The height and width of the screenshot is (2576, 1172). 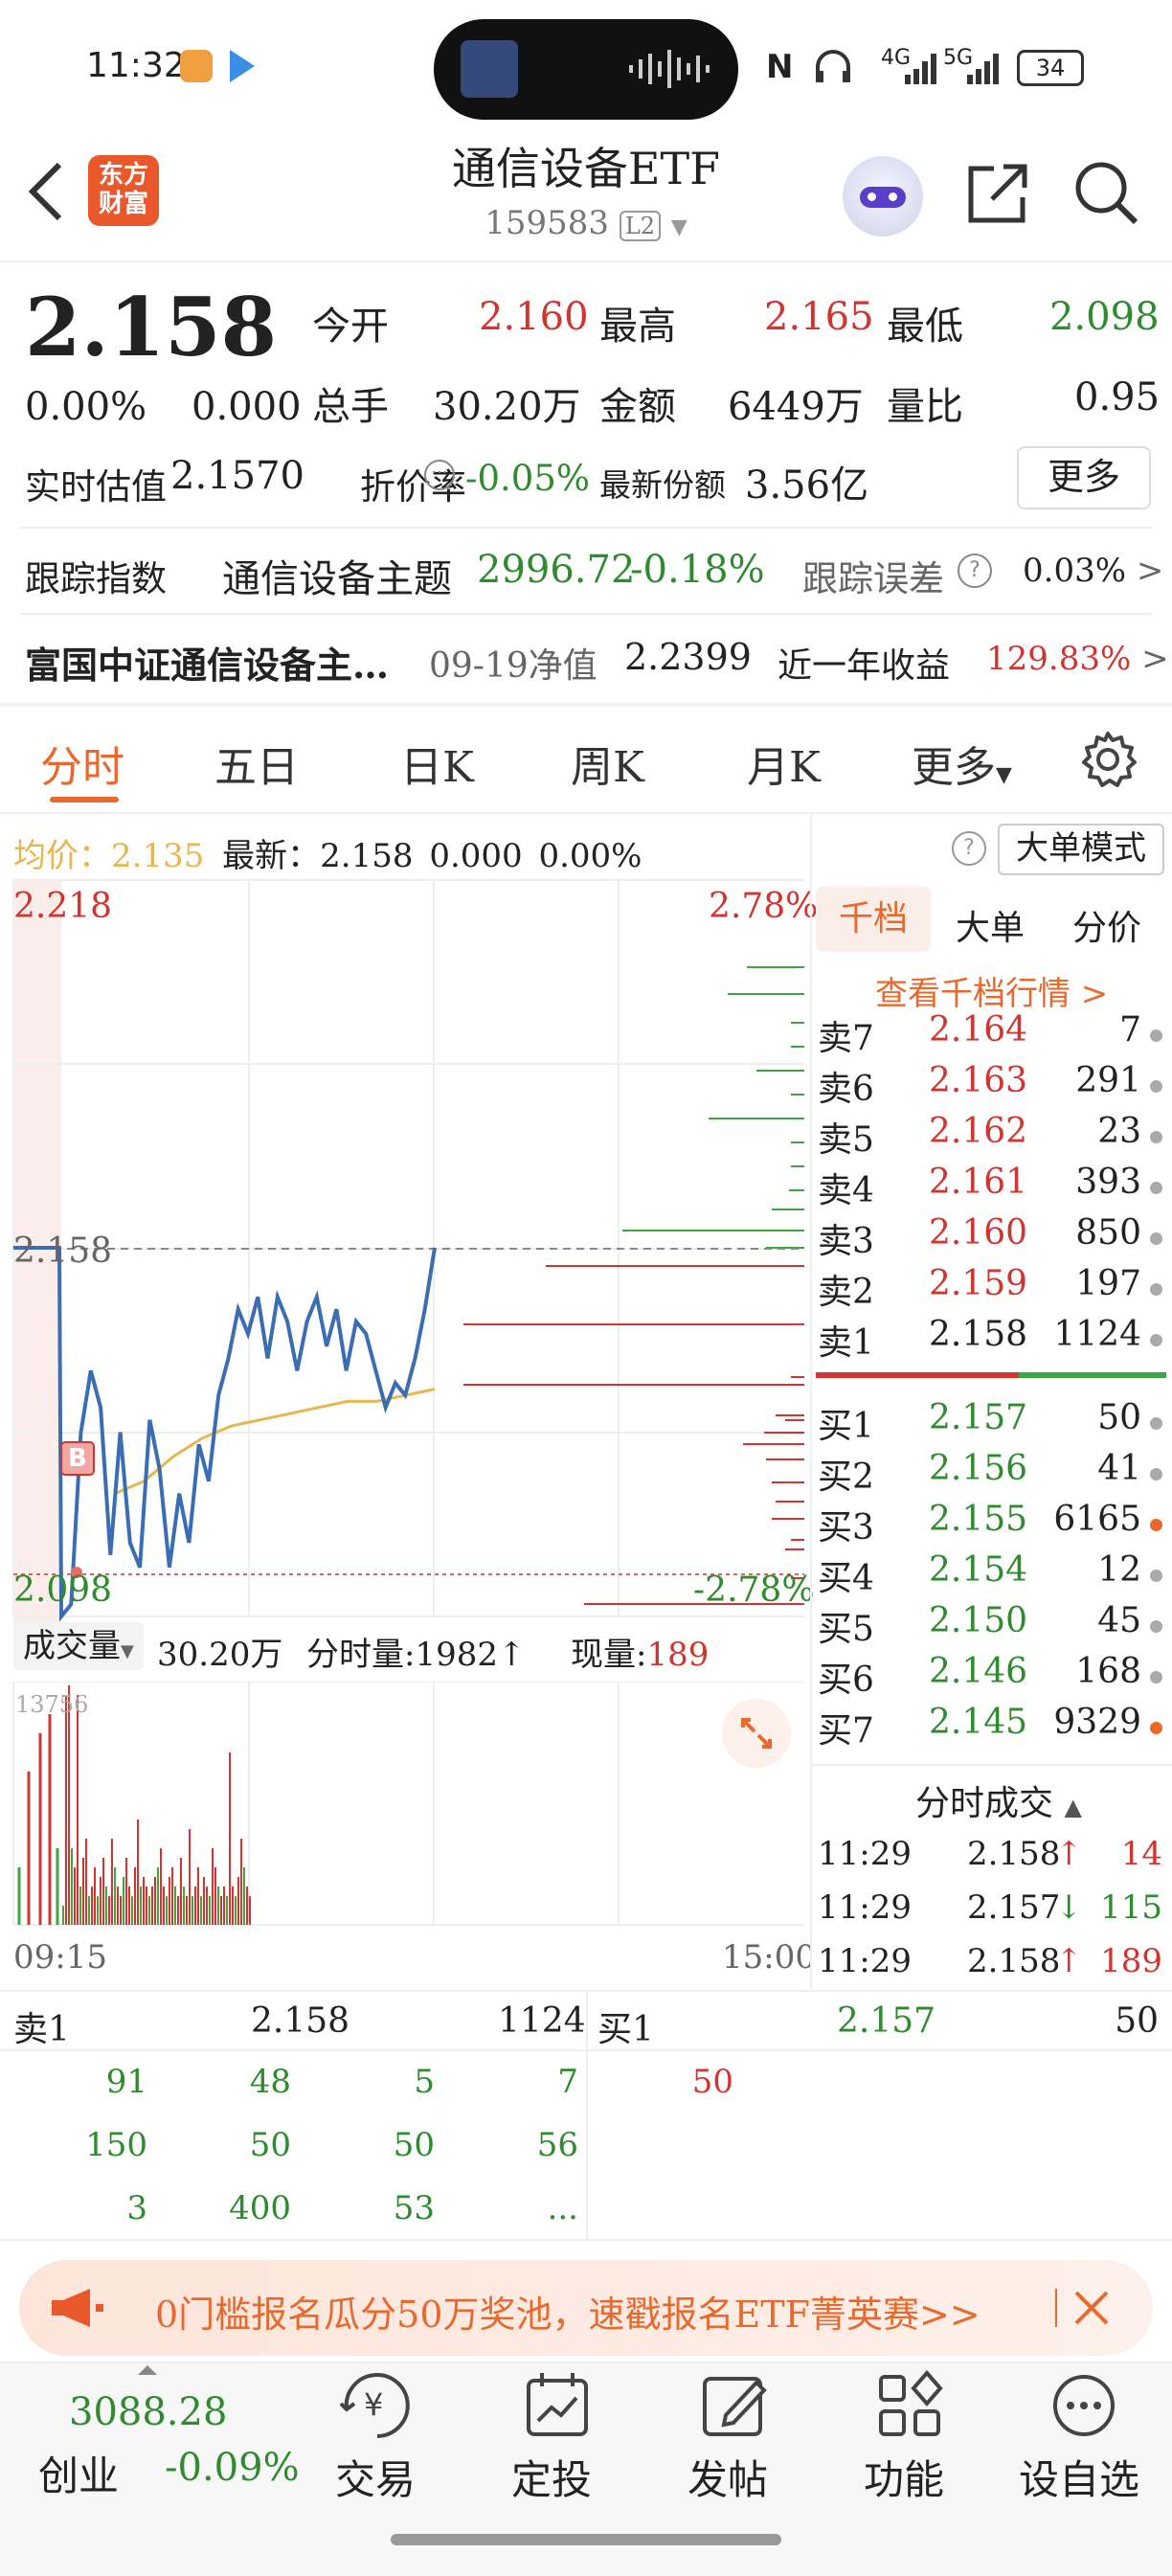 I want to click on more-button: 更多, so click(x=1084, y=477).